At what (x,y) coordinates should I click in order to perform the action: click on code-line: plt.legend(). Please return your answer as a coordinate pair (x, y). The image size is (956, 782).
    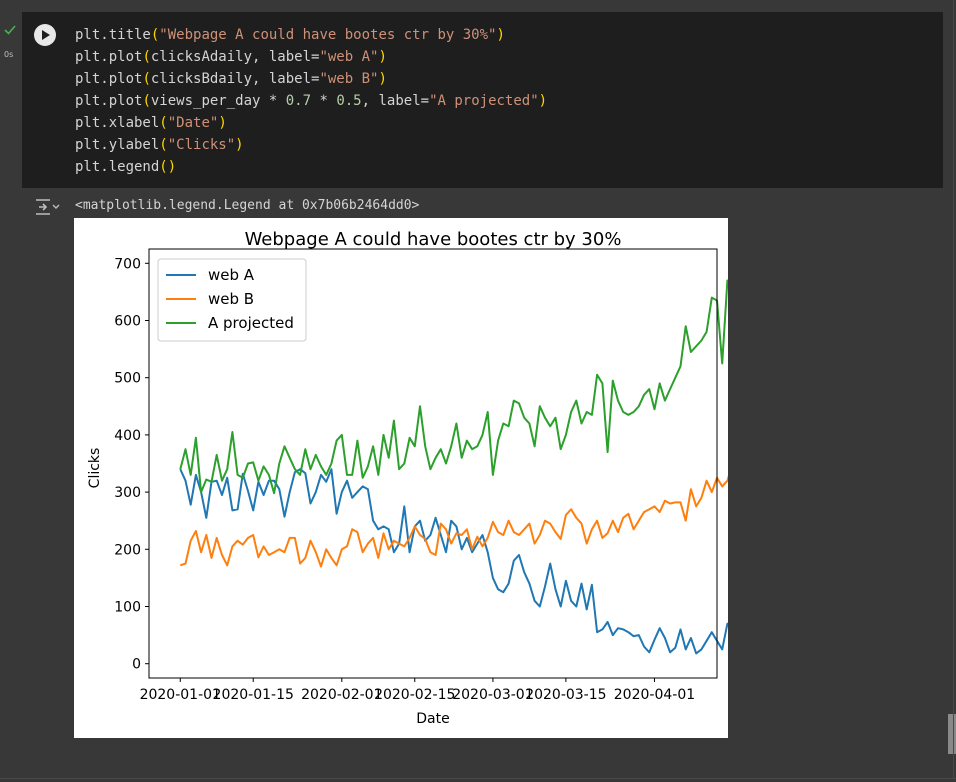
    Looking at the image, I should click on (311, 167).